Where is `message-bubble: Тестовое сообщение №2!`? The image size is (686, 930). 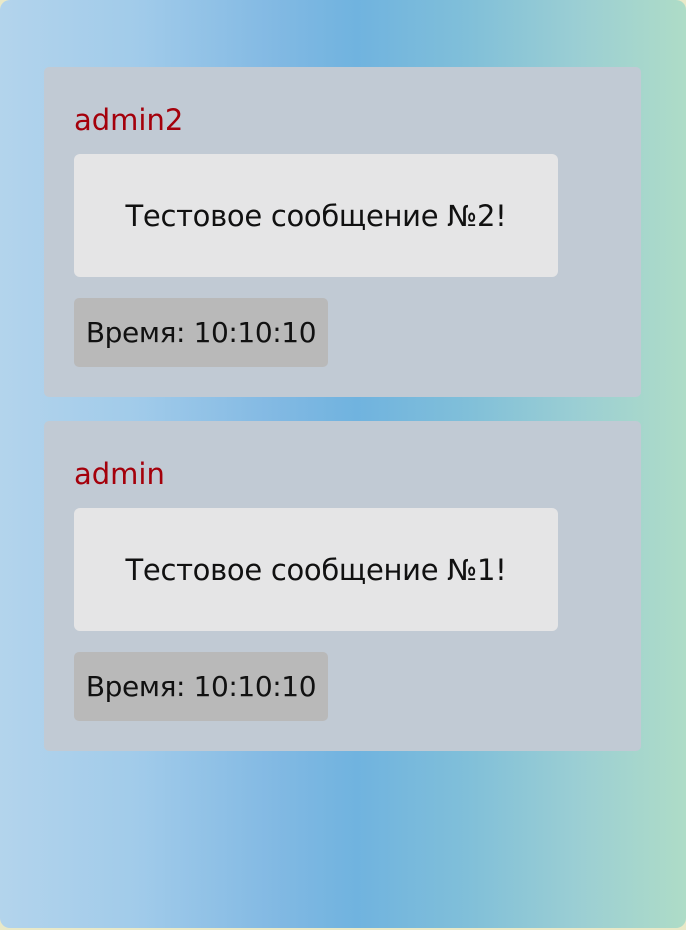 message-bubble: Тестовое сообщение №2! is located at coordinates (316, 215).